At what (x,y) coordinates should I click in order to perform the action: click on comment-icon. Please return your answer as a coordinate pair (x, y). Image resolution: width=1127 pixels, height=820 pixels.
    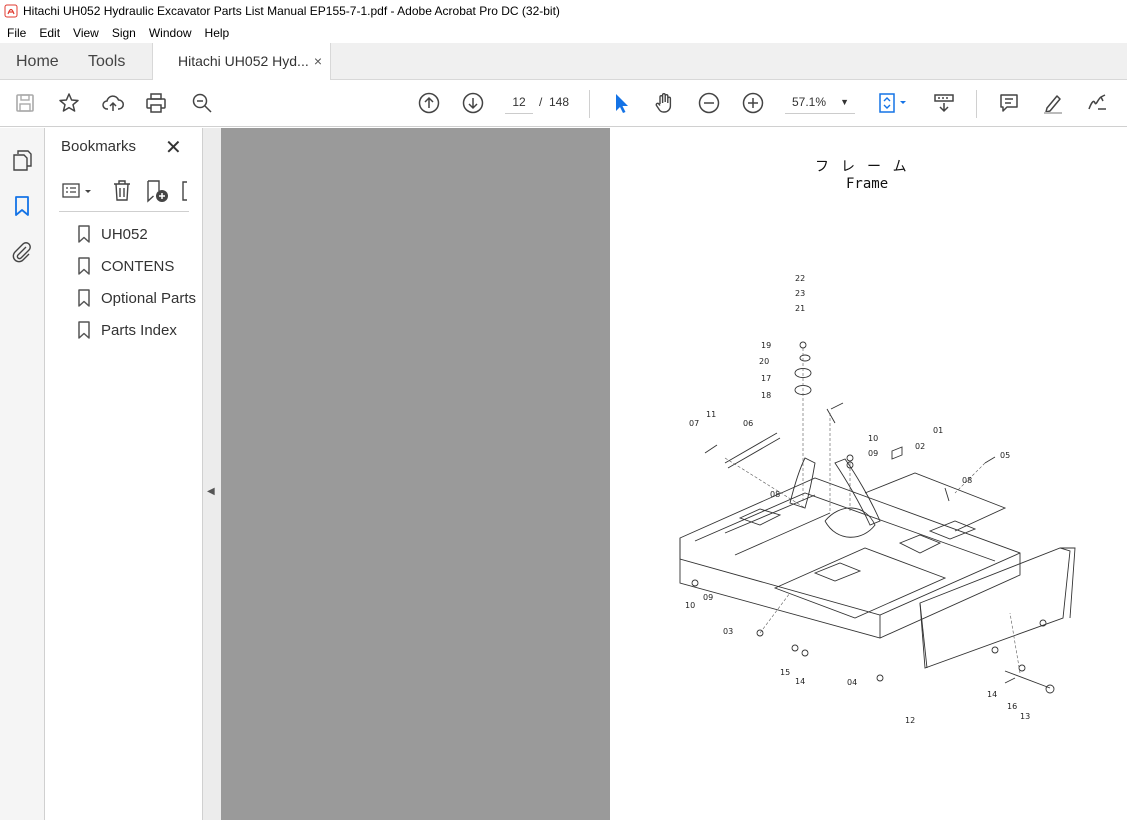
    Looking at the image, I should click on (1009, 103).